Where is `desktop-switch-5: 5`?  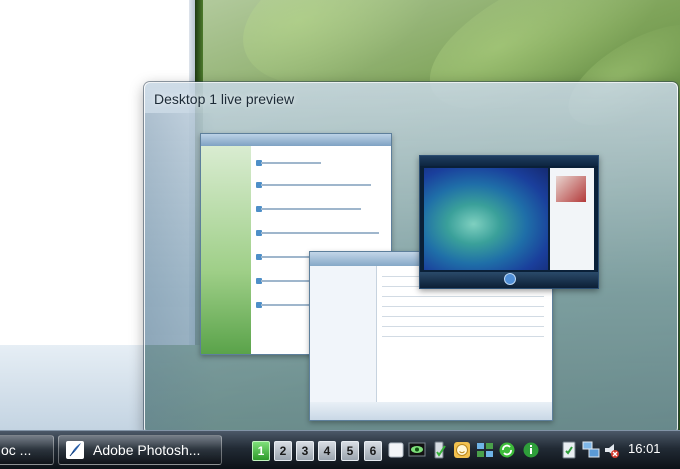 desktop-switch-5: 5 is located at coordinates (350, 451).